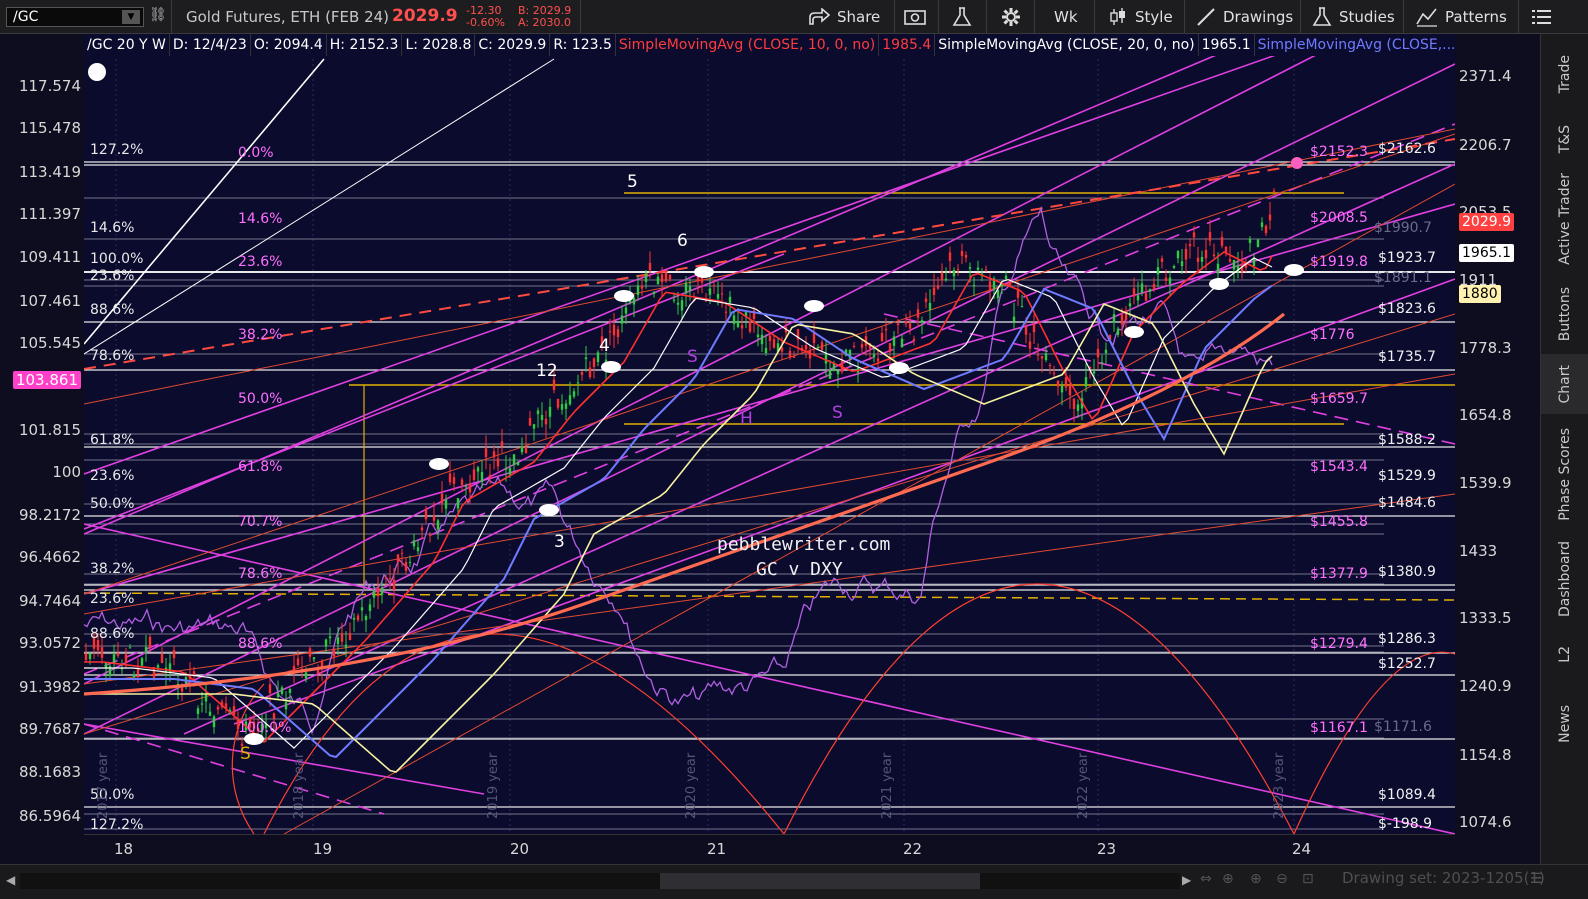 This screenshot has height=899, width=1588. I want to click on drawing-set-menu-icon: ☰, so click(1536, 879).